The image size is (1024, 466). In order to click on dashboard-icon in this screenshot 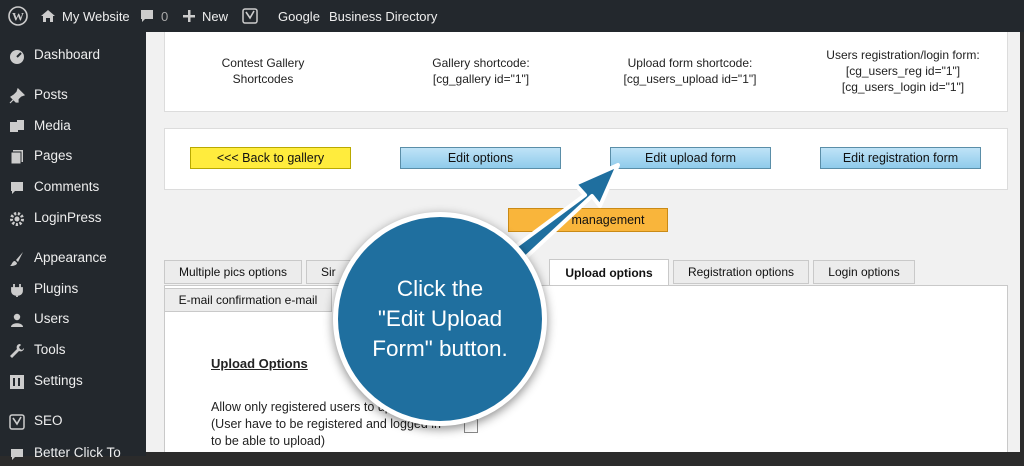, I will do `click(17, 56)`.